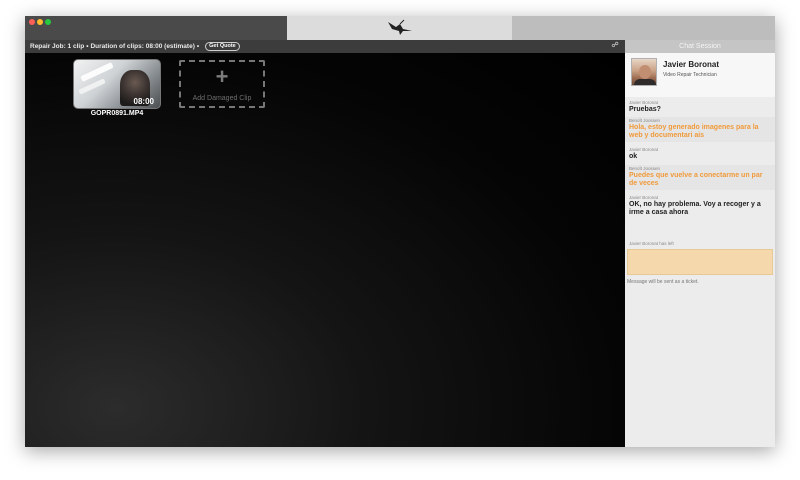 This screenshot has width=800, height=480. Describe the element at coordinates (222, 98) in the screenshot. I see `add-clip-label: Add Damaged Clip` at that location.